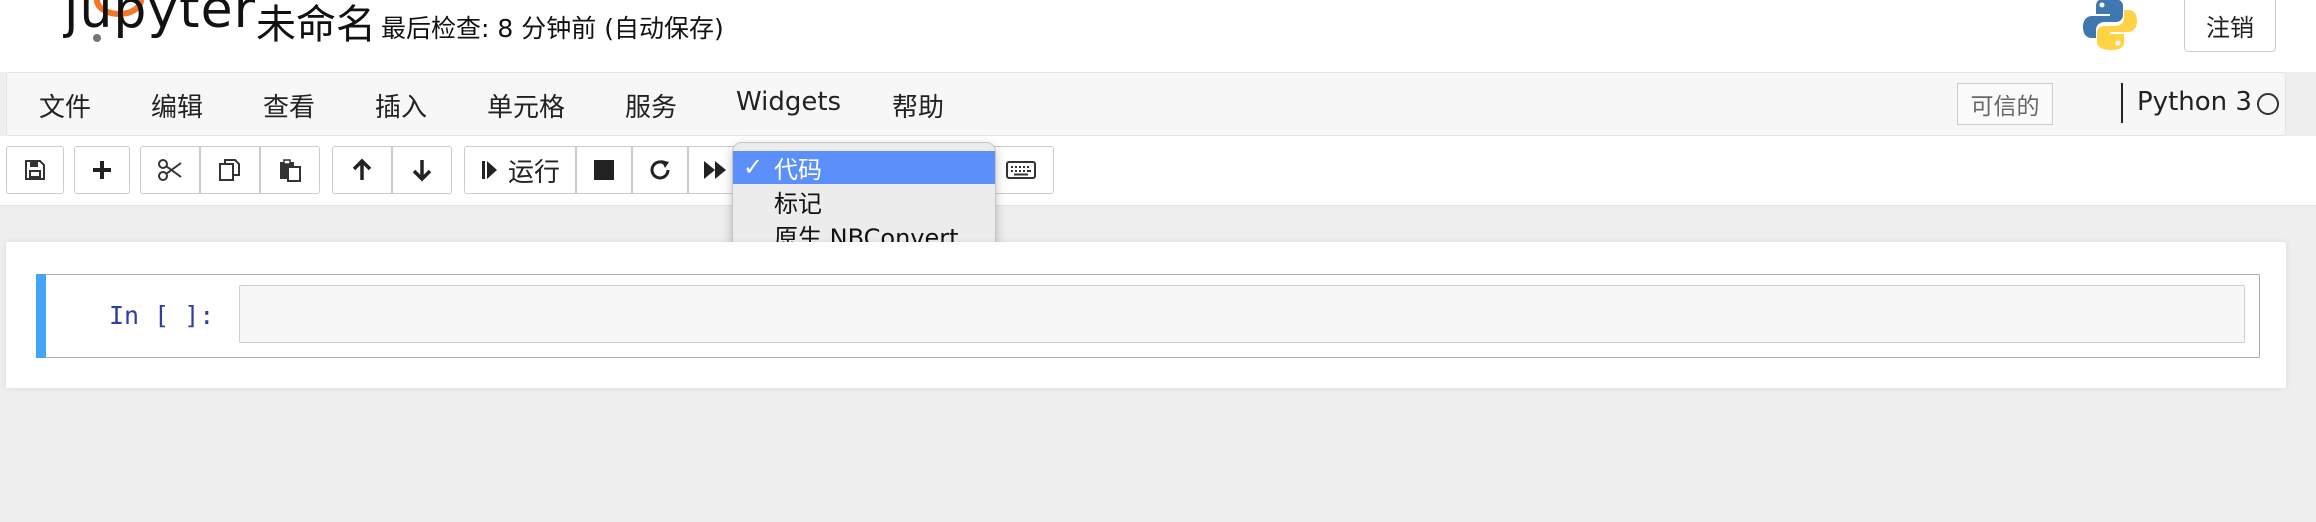  I want to click on cut-button, so click(170, 170).